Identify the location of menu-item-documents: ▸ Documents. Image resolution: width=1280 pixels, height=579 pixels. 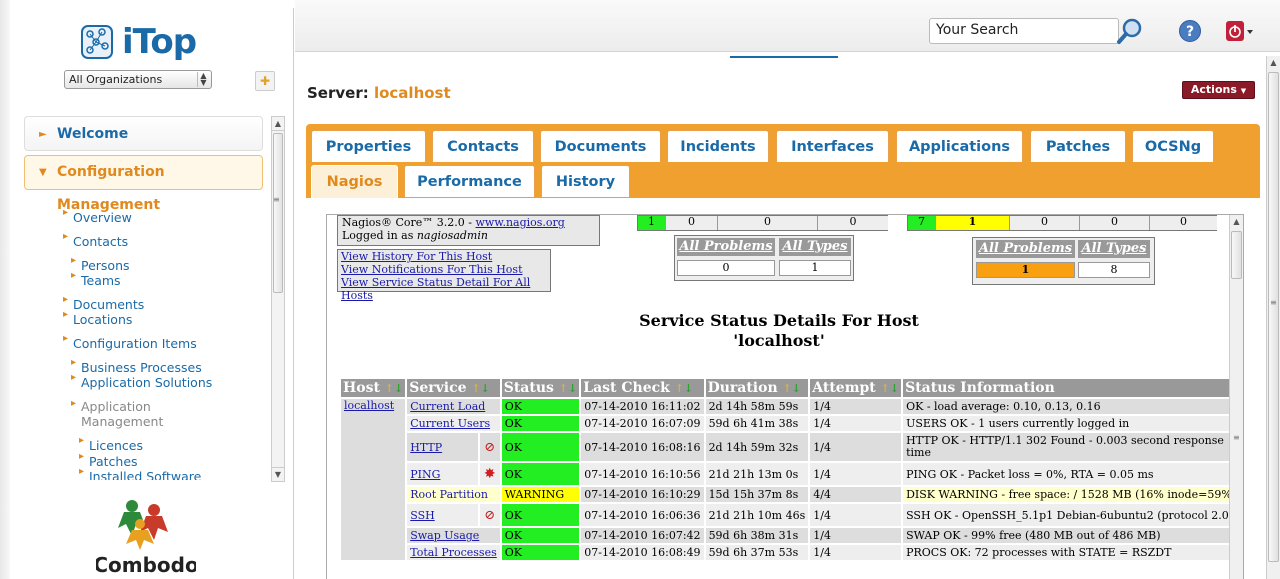
(103, 303).